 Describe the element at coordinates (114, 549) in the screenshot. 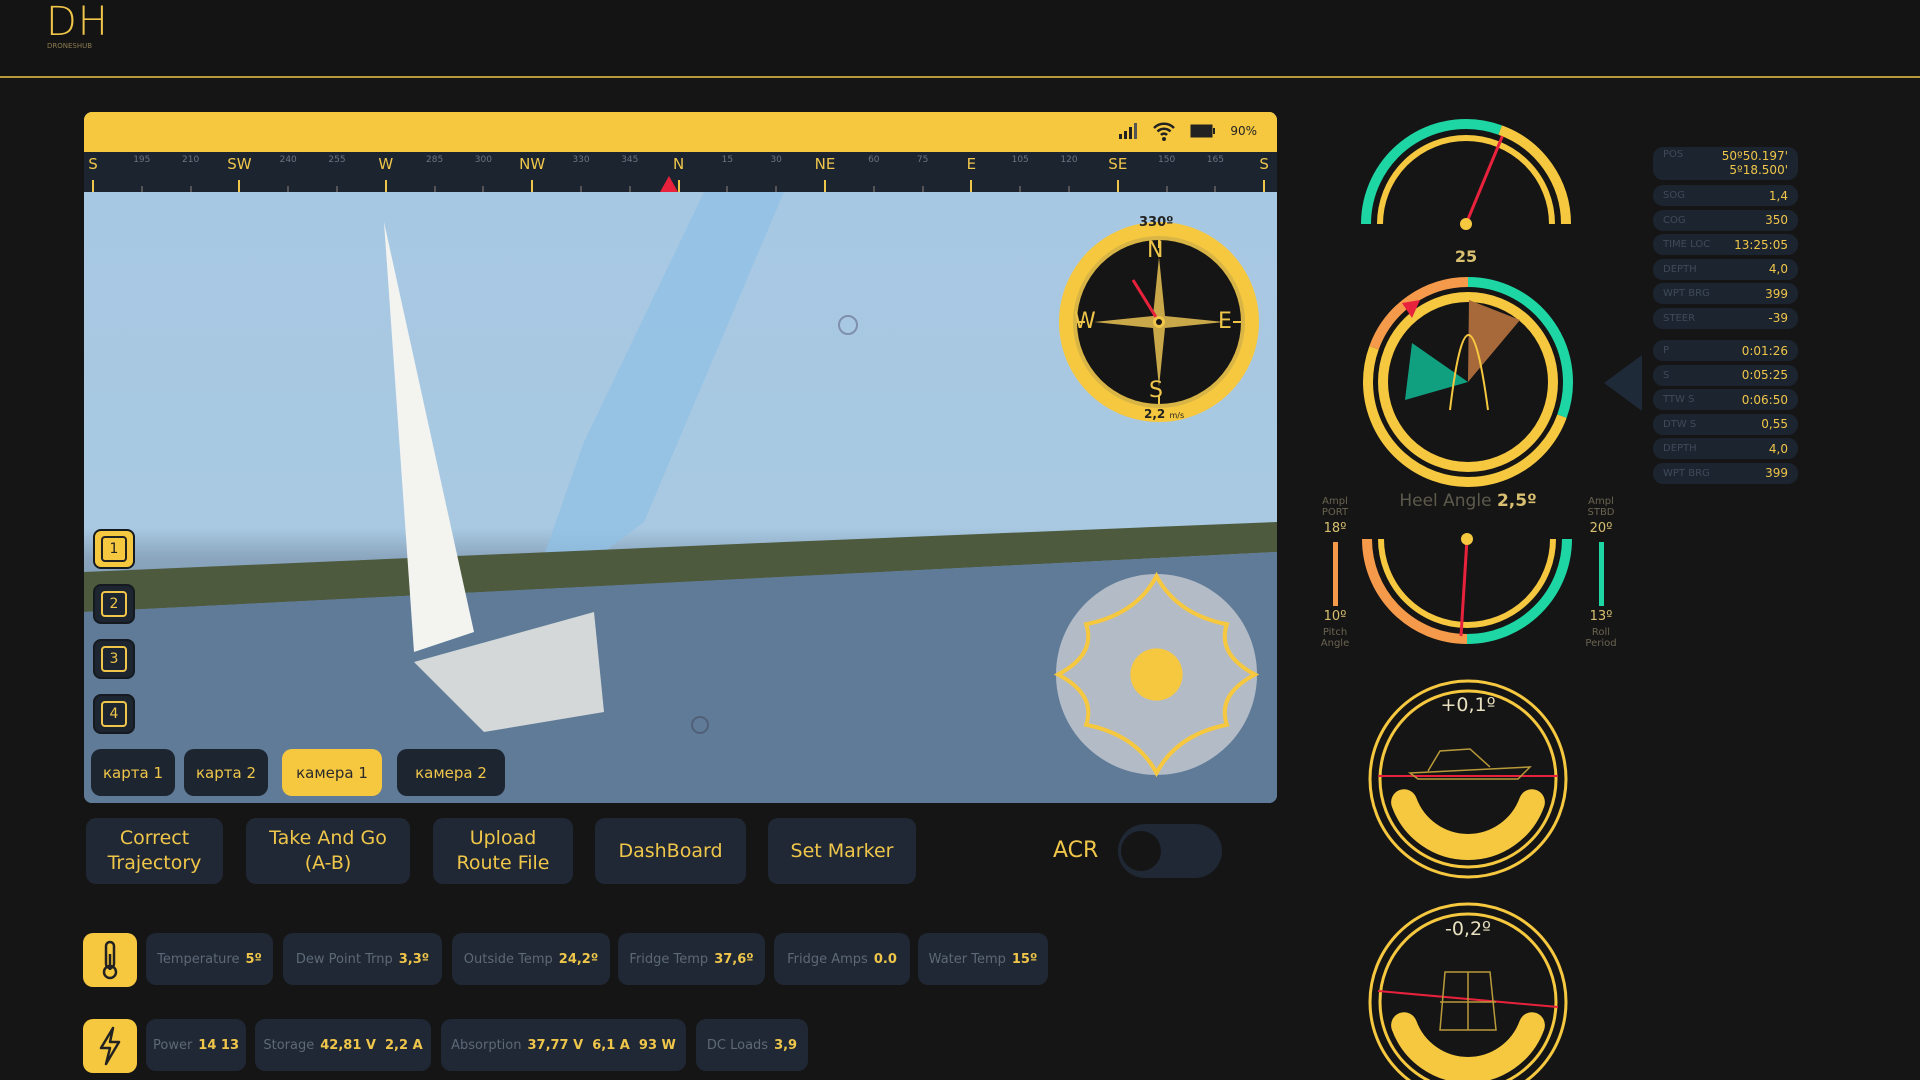

I see `view-button-1: 1` at that location.